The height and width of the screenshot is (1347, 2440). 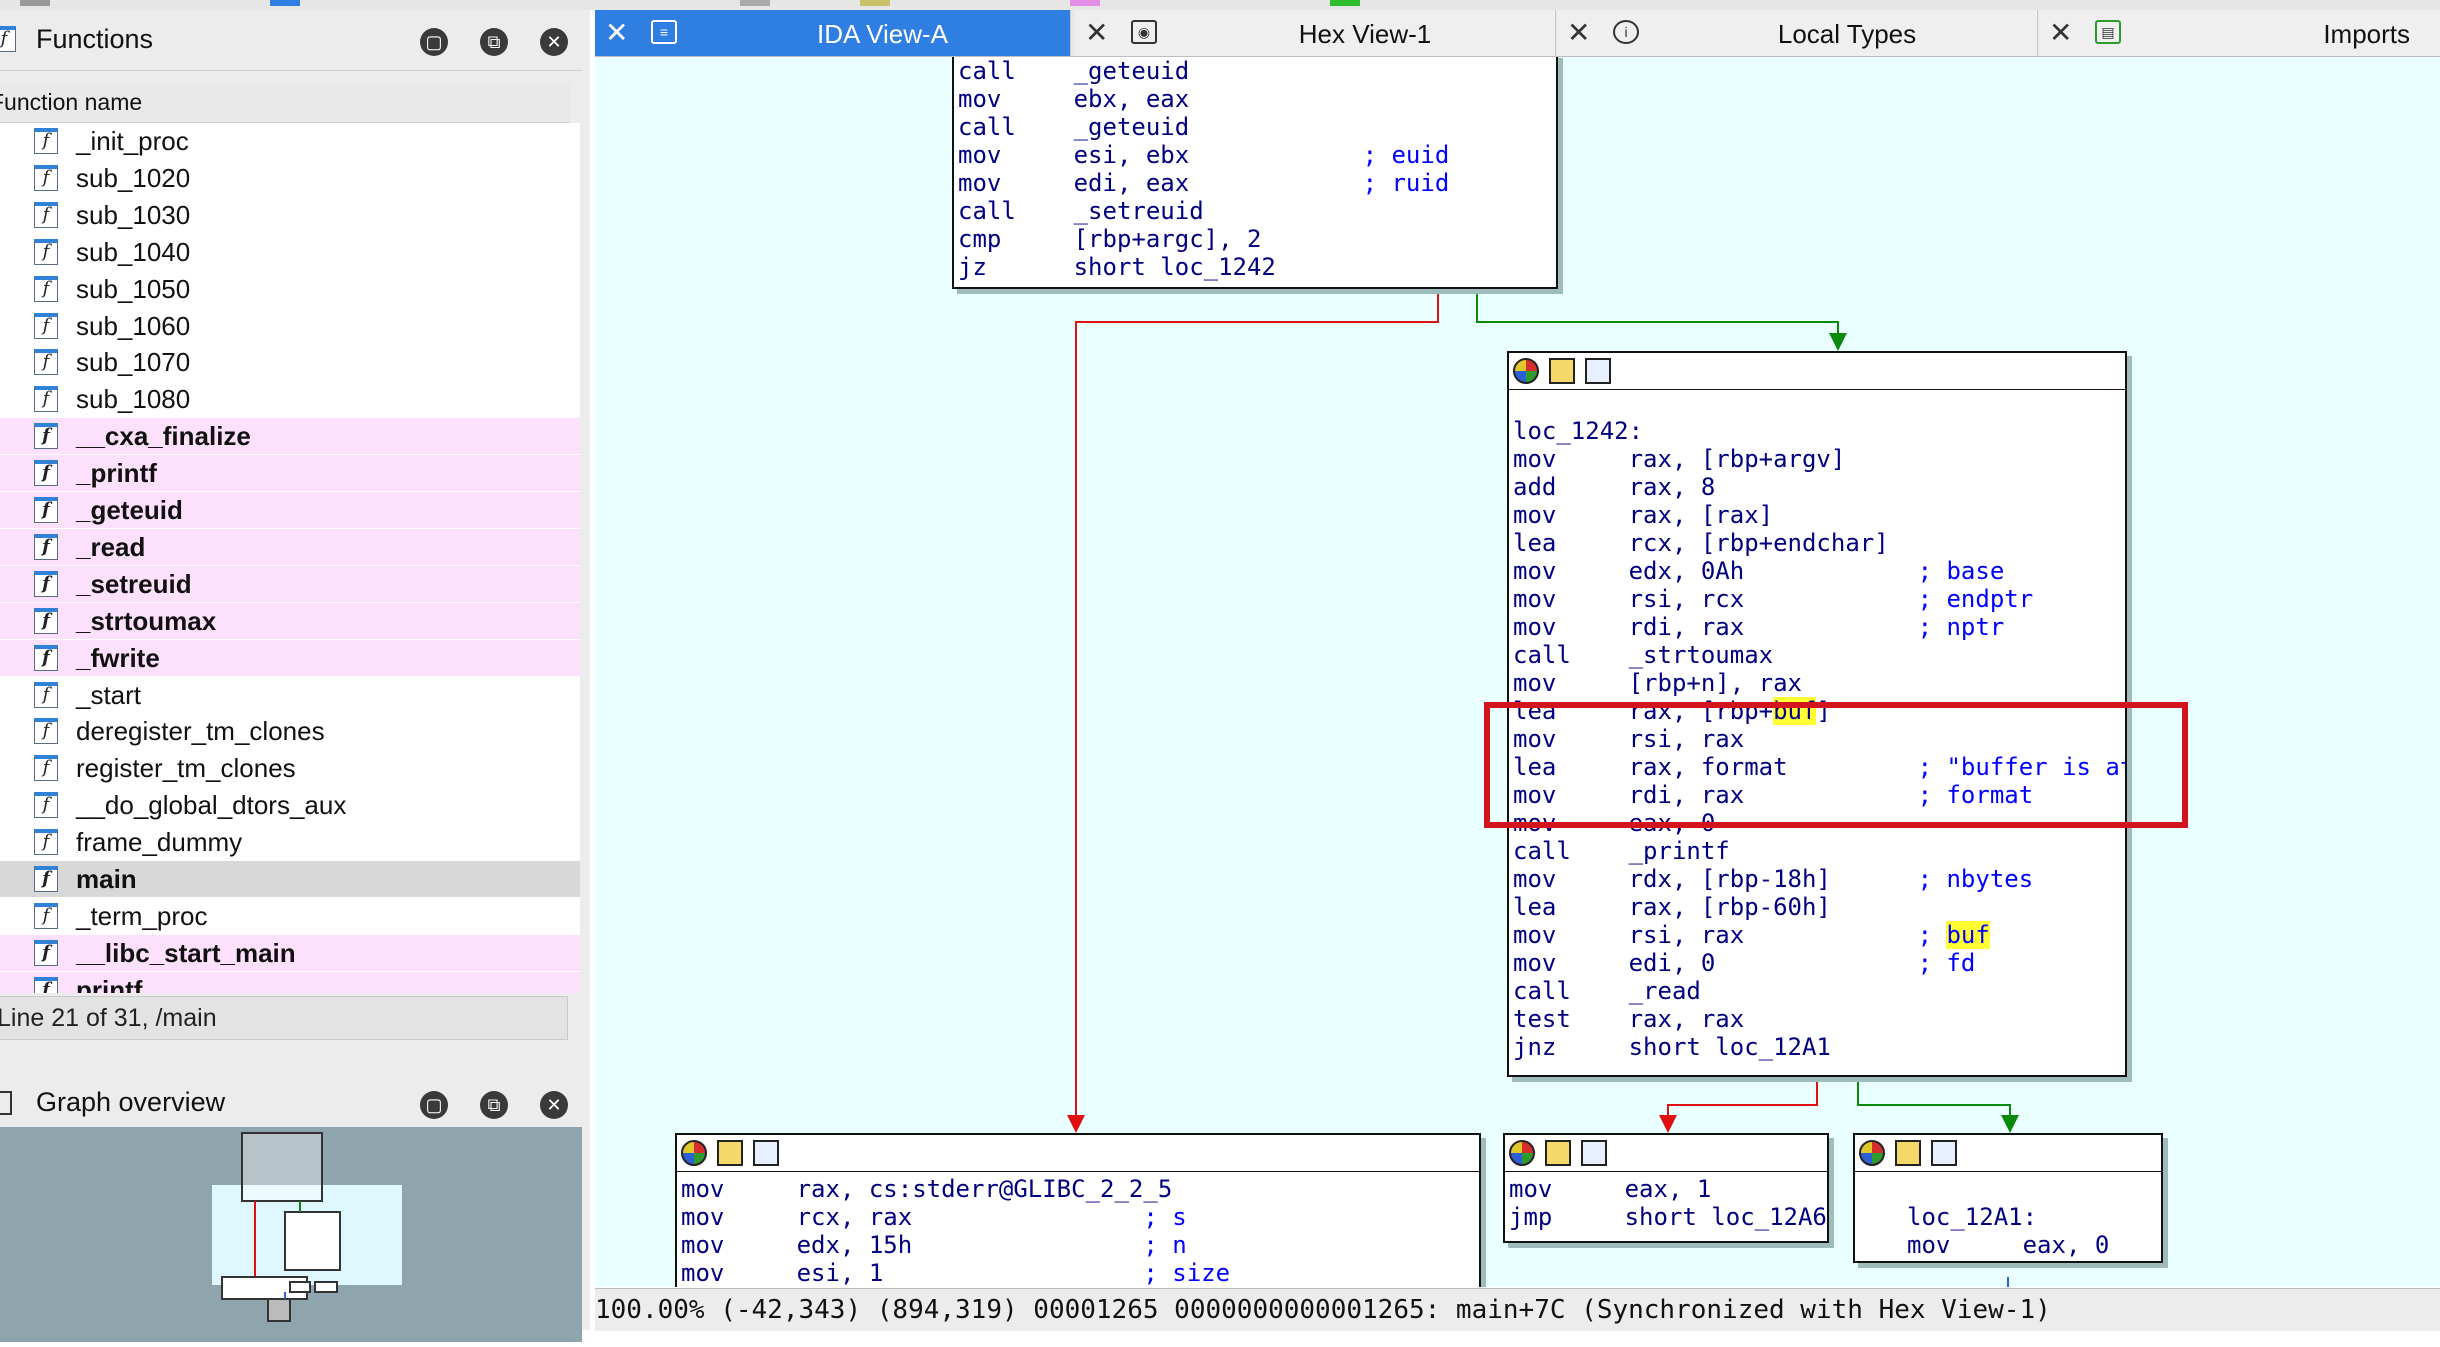 I want to click on asm-line: jmp short loc_12A6, so click(x=1668, y=1217).